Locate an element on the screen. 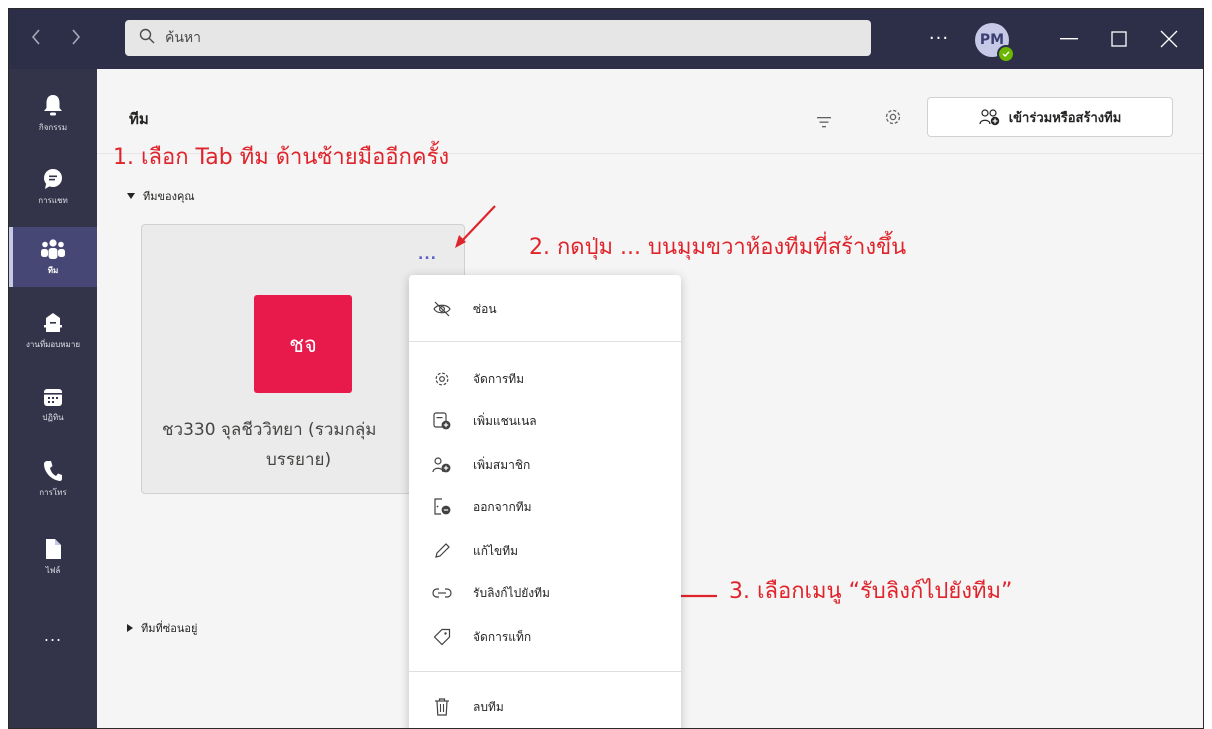  rail-item-calendar: ปฏิทิน is located at coordinates (53, 405).